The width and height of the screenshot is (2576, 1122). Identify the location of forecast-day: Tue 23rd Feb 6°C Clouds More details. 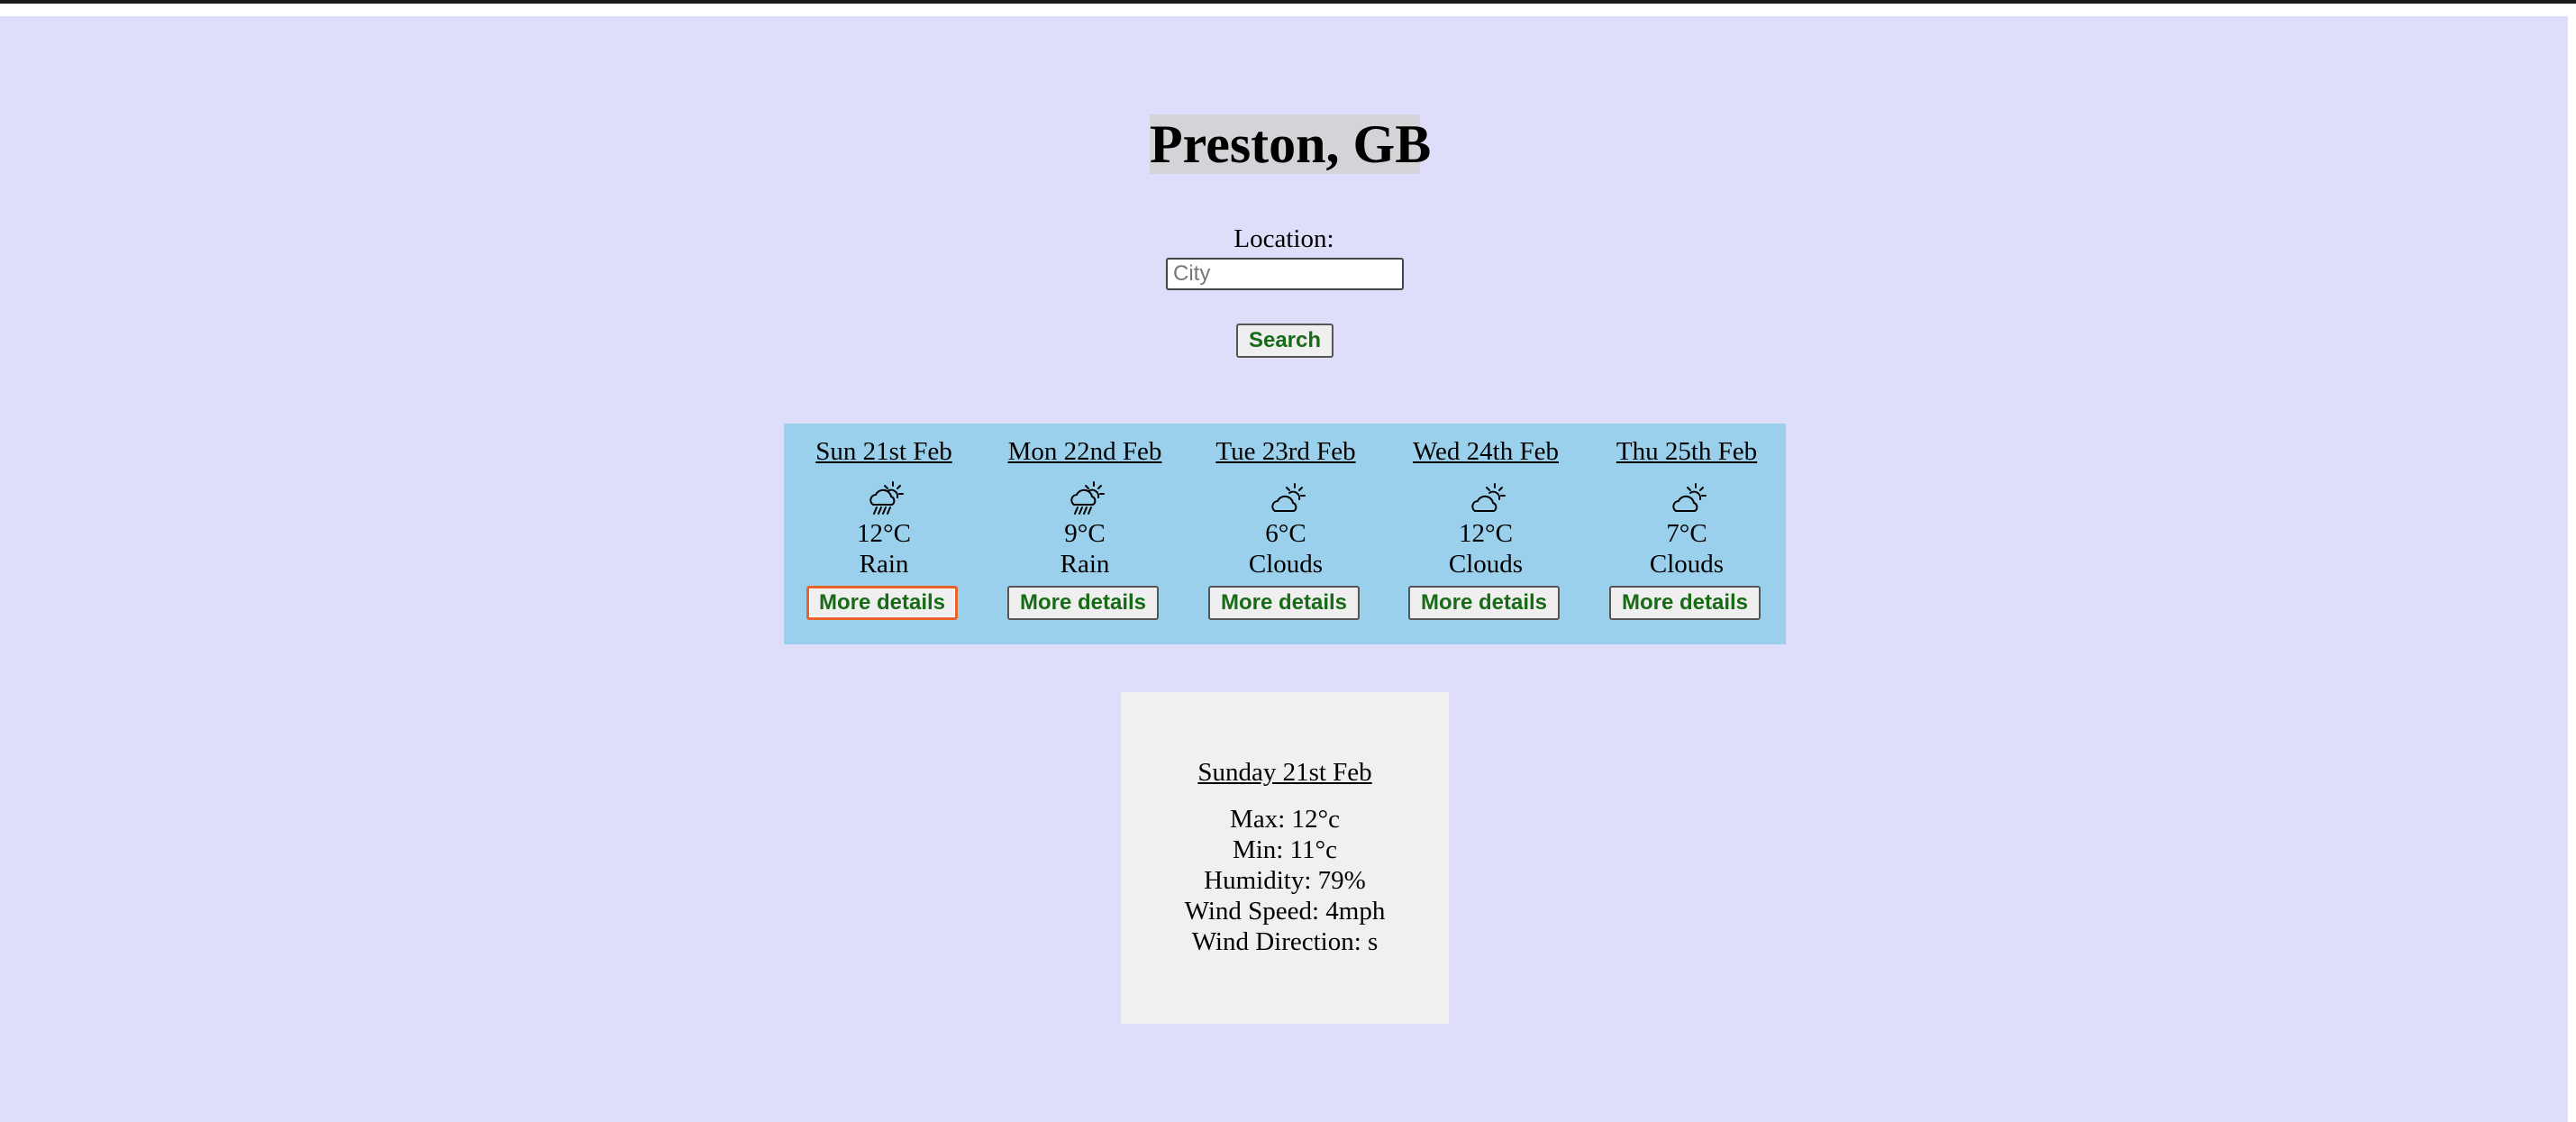
(1286, 534).